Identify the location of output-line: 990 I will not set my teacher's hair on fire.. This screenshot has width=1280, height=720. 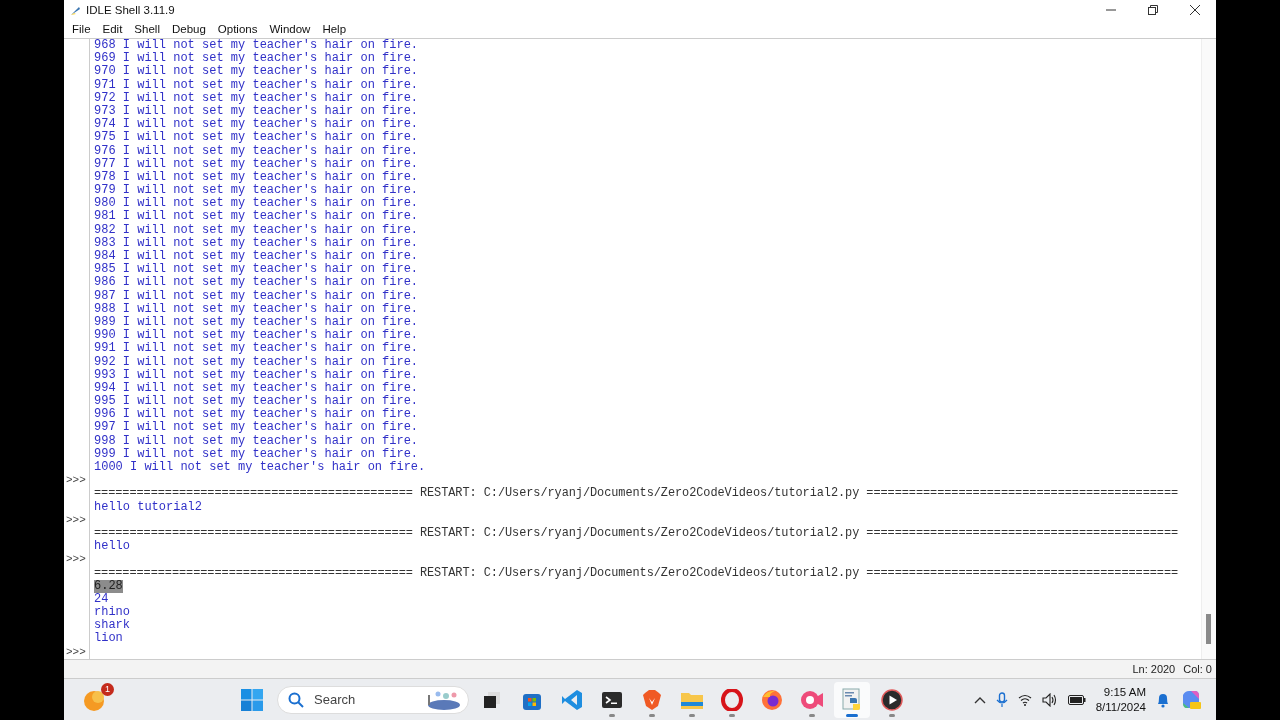
(256, 336).